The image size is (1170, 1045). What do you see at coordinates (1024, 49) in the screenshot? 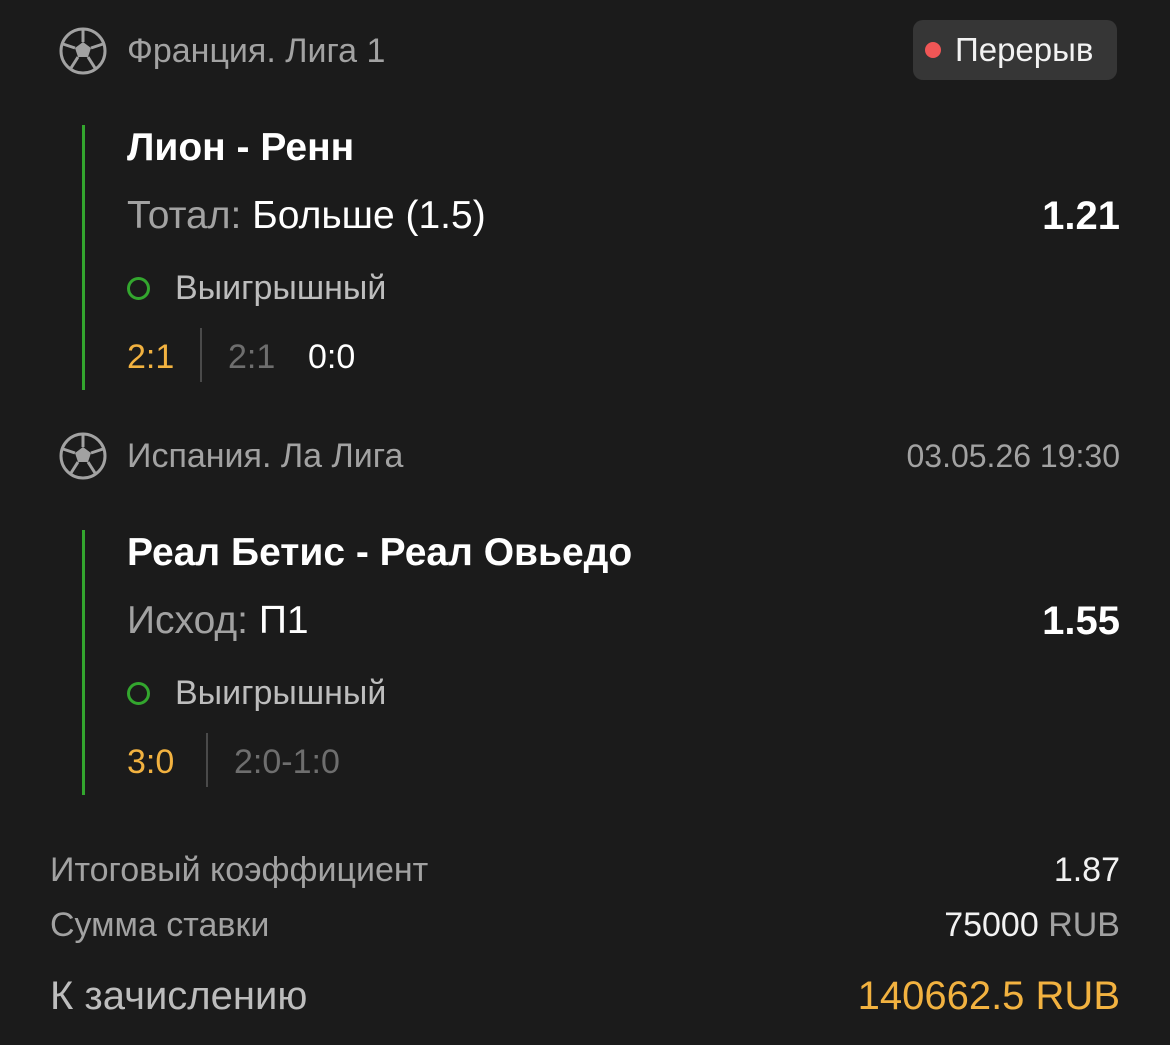
I see `status-text: Перерыв` at bounding box center [1024, 49].